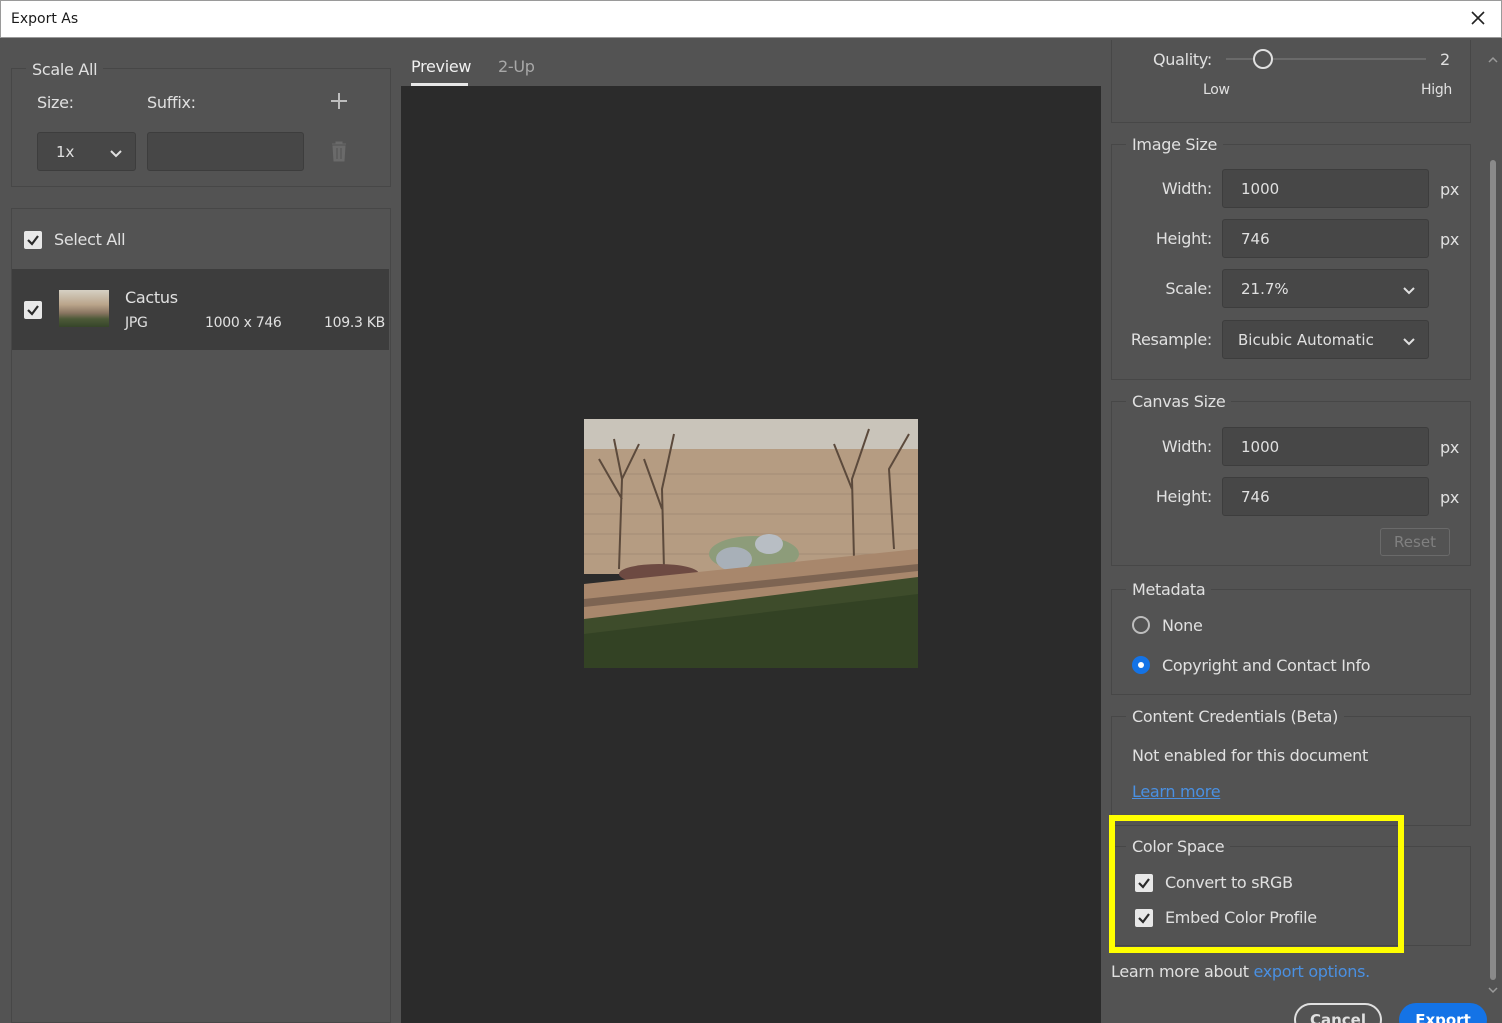  I want to click on tab-preview: Preview, so click(441, 66).